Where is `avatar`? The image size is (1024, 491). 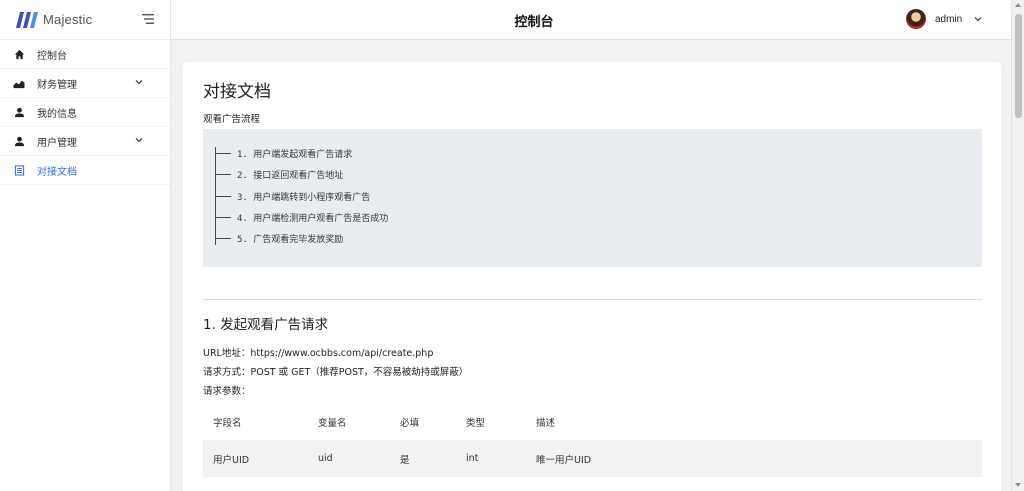
avatar is located at coordinates (916, 19).